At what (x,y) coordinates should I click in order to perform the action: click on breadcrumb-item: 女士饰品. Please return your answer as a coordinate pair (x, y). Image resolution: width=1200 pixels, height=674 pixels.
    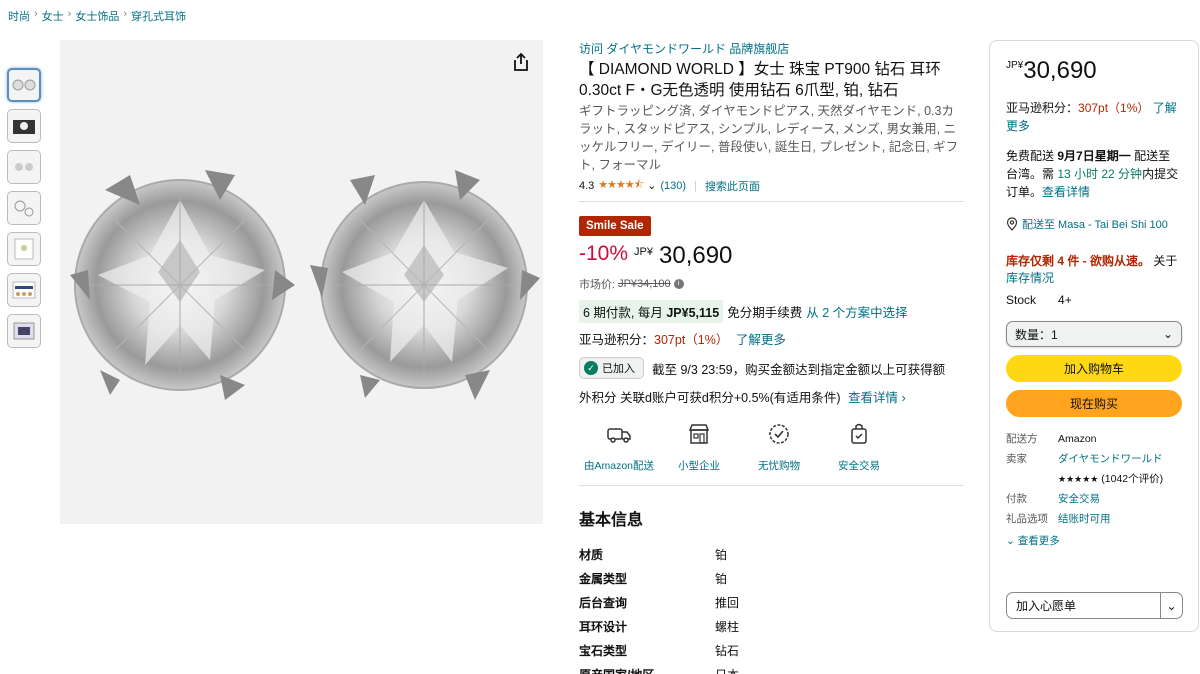
    Looking at the image, I should click on (97, 16).